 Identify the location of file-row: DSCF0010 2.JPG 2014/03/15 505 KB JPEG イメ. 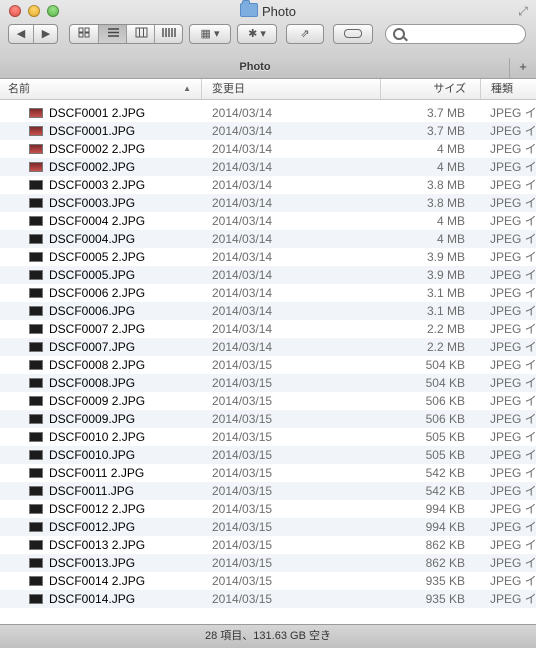
(268, 437).